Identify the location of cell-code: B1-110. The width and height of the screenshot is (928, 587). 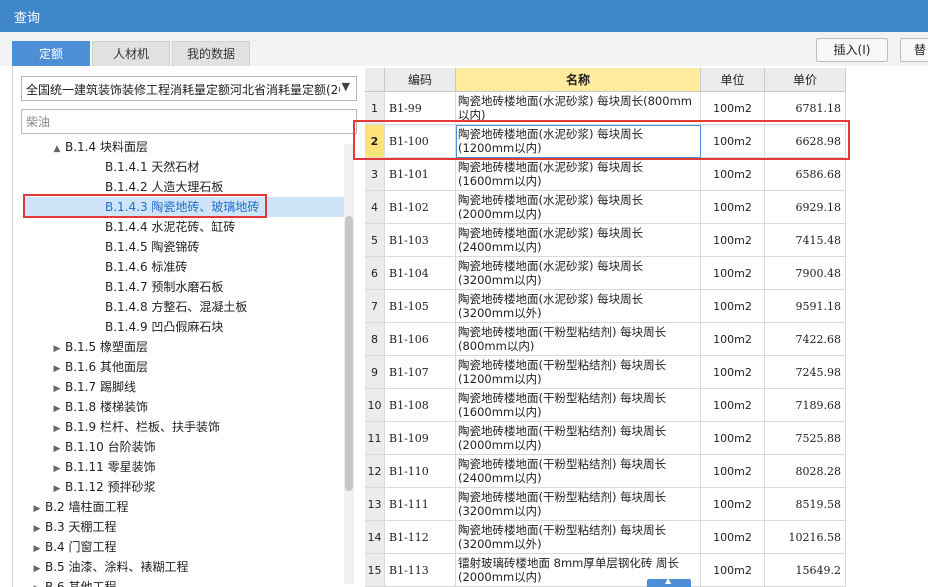
(420, 471).